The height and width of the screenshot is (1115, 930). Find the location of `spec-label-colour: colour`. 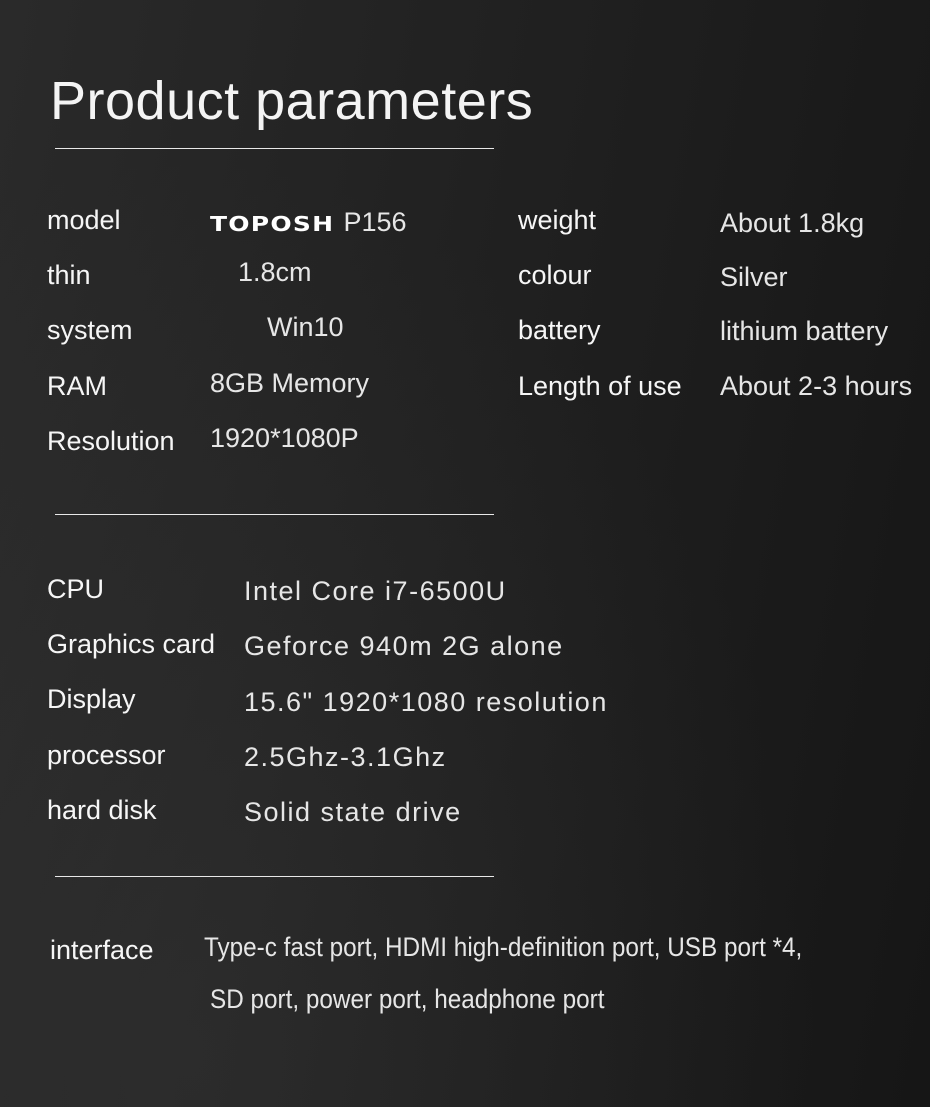

spec-label-colour: colour is located at coordinates (555, 275).